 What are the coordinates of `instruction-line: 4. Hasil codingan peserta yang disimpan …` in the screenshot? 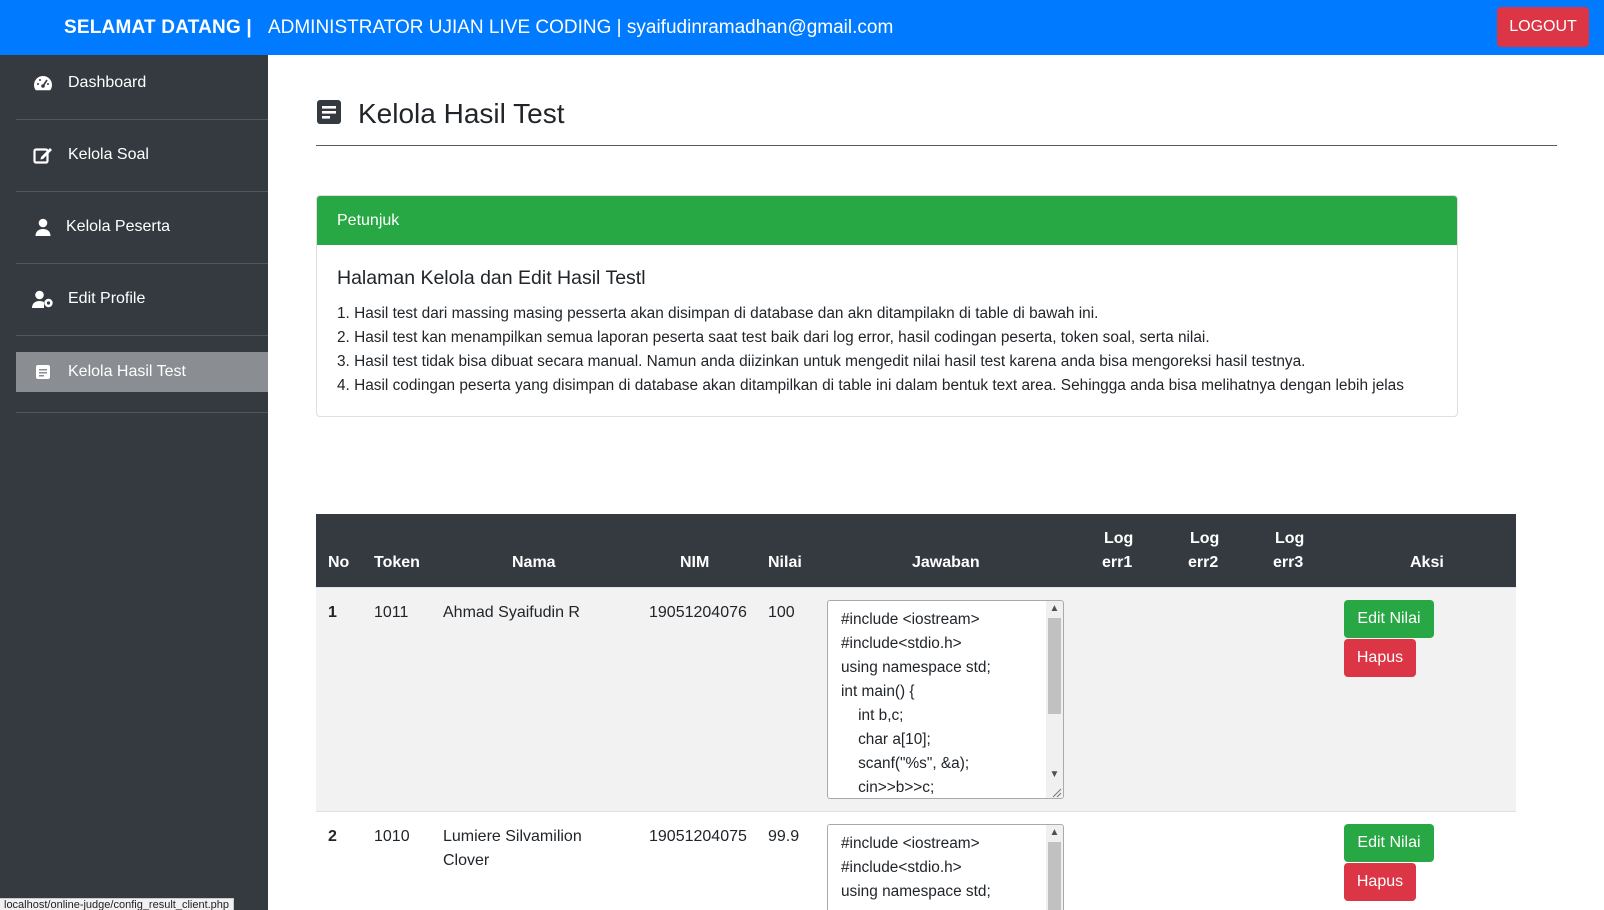 It's located at (870, 385).